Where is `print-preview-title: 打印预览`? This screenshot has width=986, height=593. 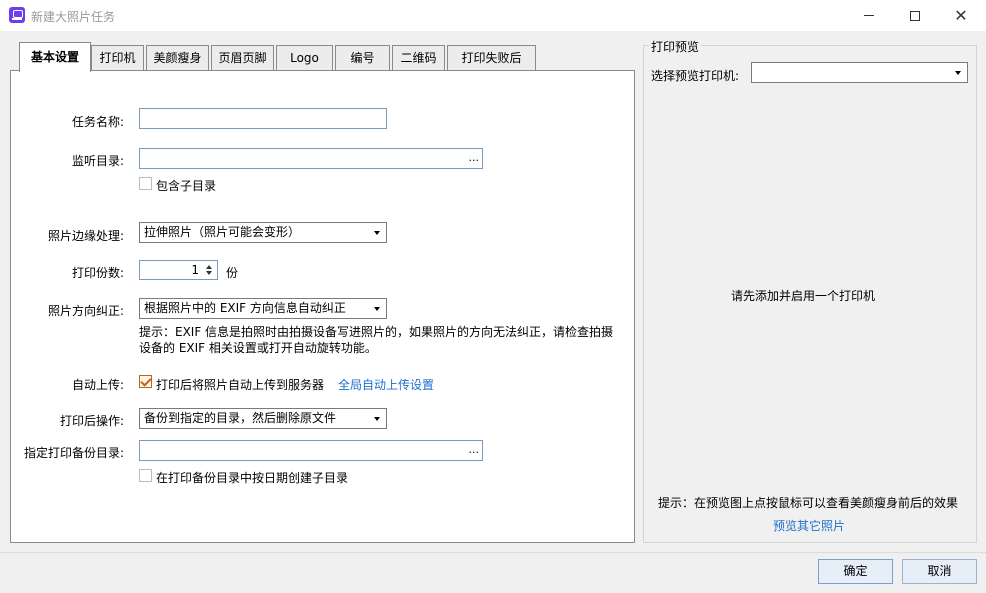 print-preview-title: 打印预览 is located at coordinates (675, 46).